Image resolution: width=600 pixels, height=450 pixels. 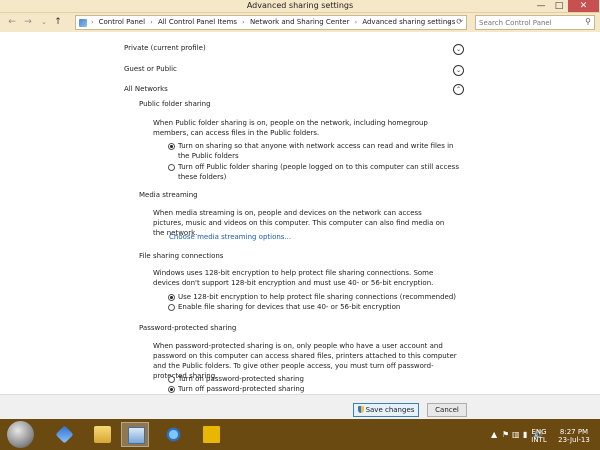 What do you see at coordinates (171, 389) in the screenshot?
I see `password-off-radio` at bounding box center [171, 389].